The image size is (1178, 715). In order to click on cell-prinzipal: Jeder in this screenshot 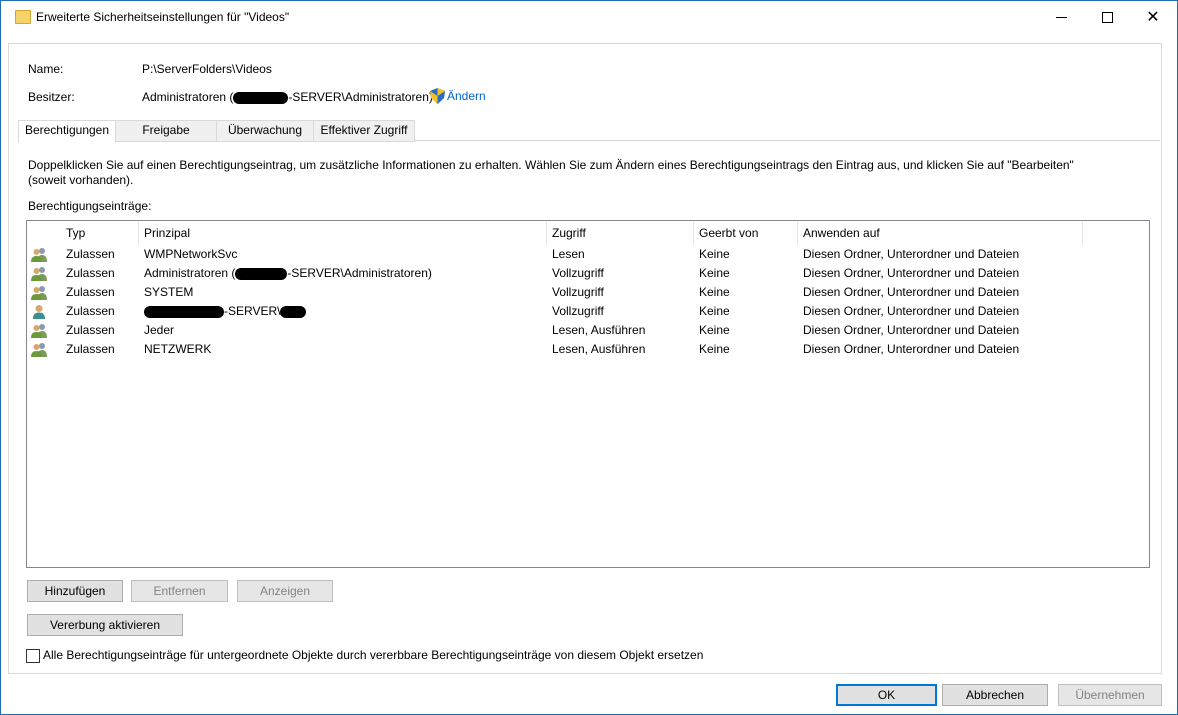, I will do `click(159, 330)`.